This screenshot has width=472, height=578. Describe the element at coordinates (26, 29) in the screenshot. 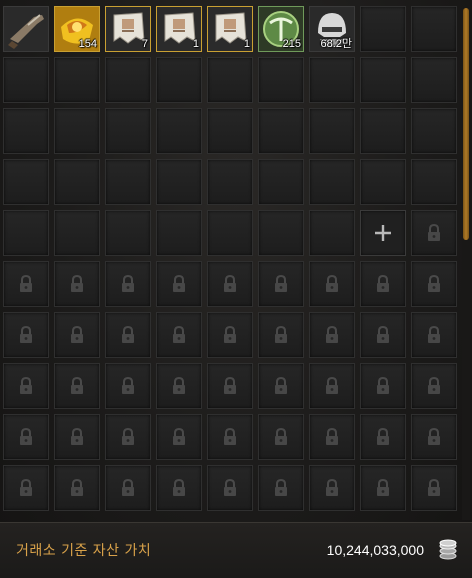

I see `inventory-slot-item` at that location.